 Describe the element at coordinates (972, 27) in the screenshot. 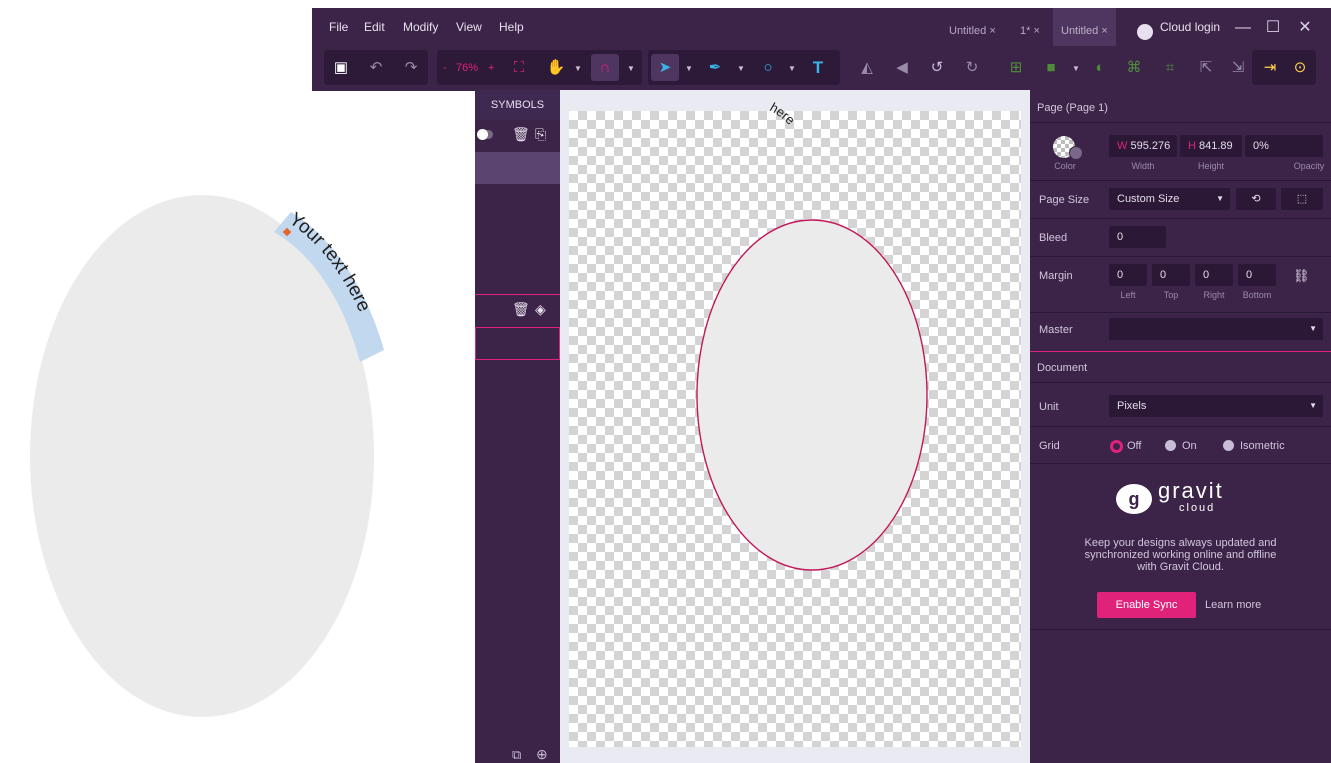

I see `tab-untitled-1: Untitled ×` at that location.